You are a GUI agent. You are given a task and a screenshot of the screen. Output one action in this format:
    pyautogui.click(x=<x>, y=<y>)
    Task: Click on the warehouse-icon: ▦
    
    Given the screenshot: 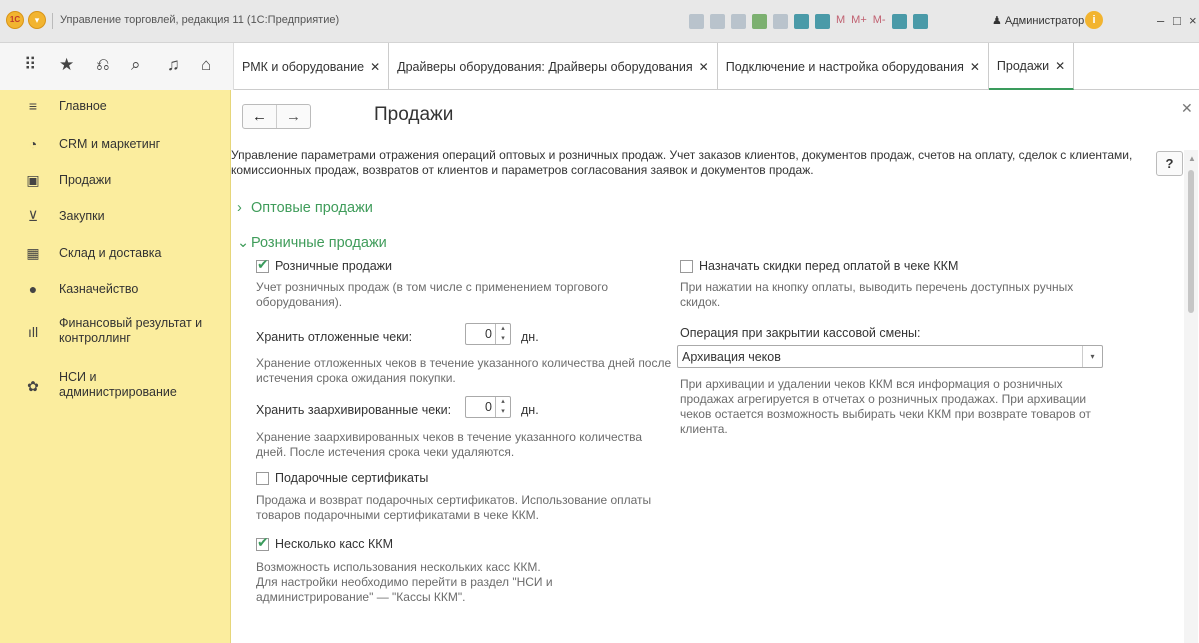 What is the action you would take?
    pyautogui.click(x=33, y=253)
    